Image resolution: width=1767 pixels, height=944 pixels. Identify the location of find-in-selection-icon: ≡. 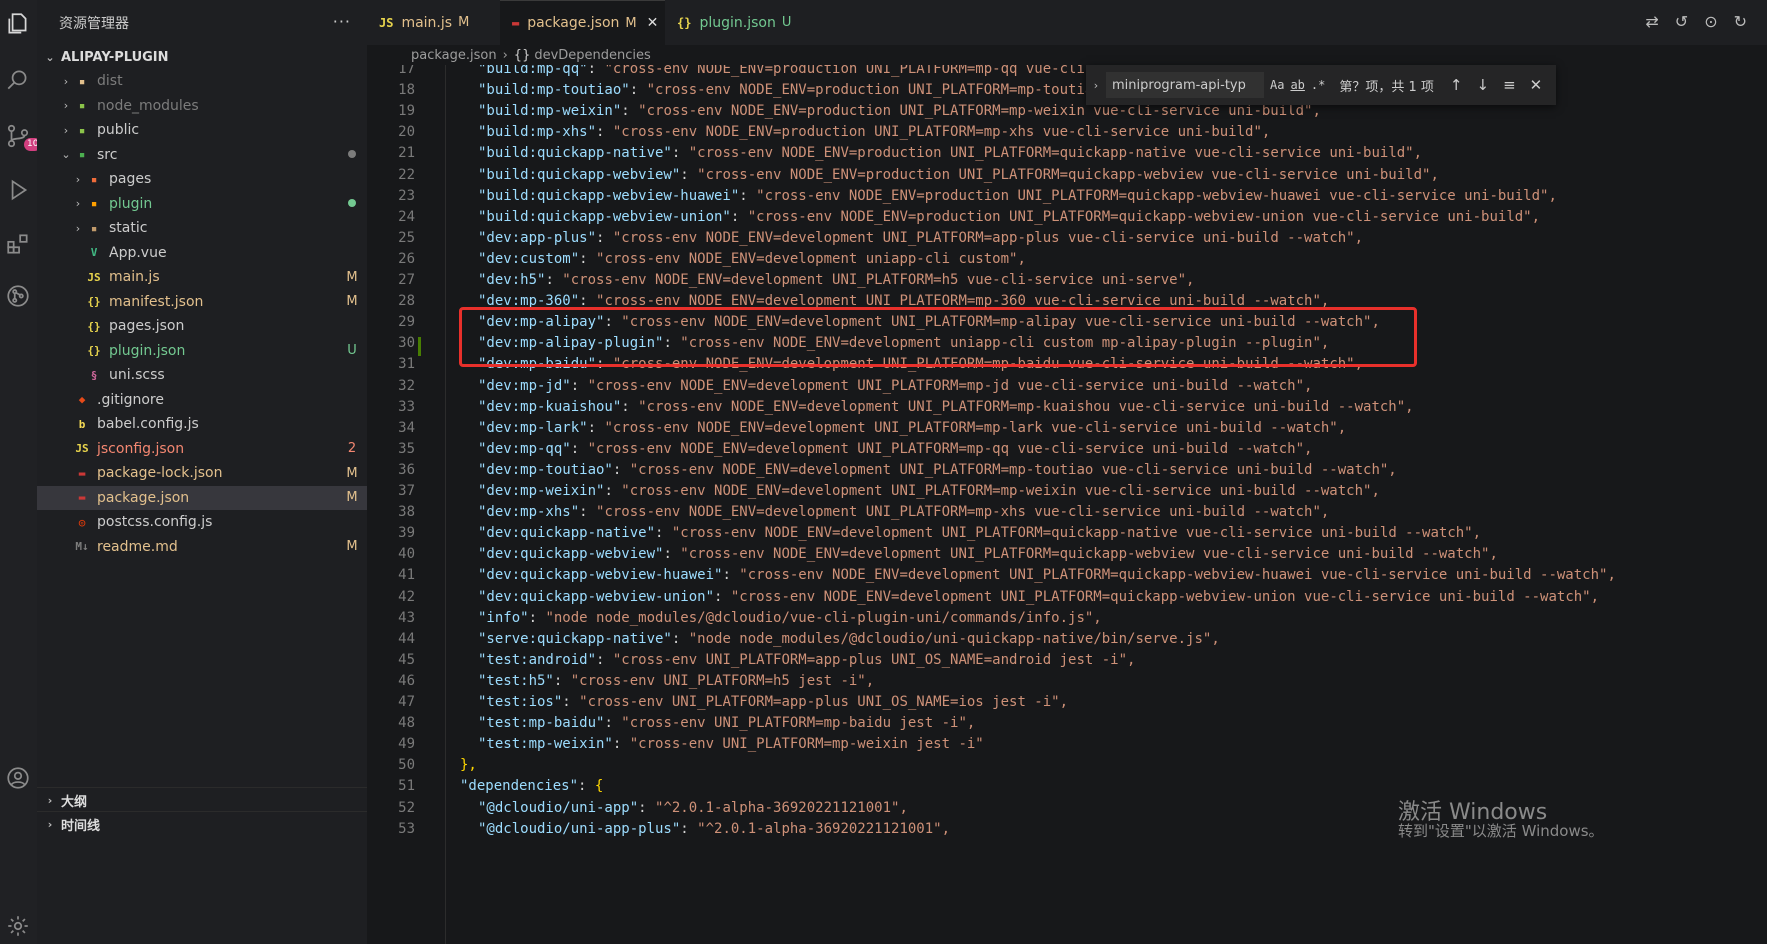
(1509, 85).